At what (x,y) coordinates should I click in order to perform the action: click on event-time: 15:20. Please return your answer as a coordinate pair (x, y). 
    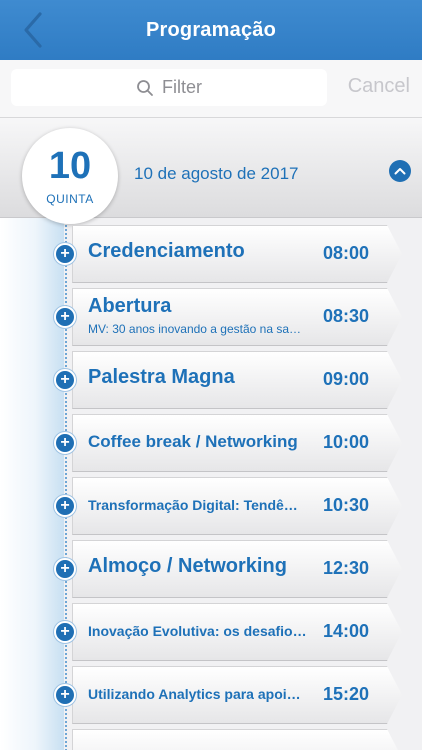
    Looking at the image, I should click on (346, 694).